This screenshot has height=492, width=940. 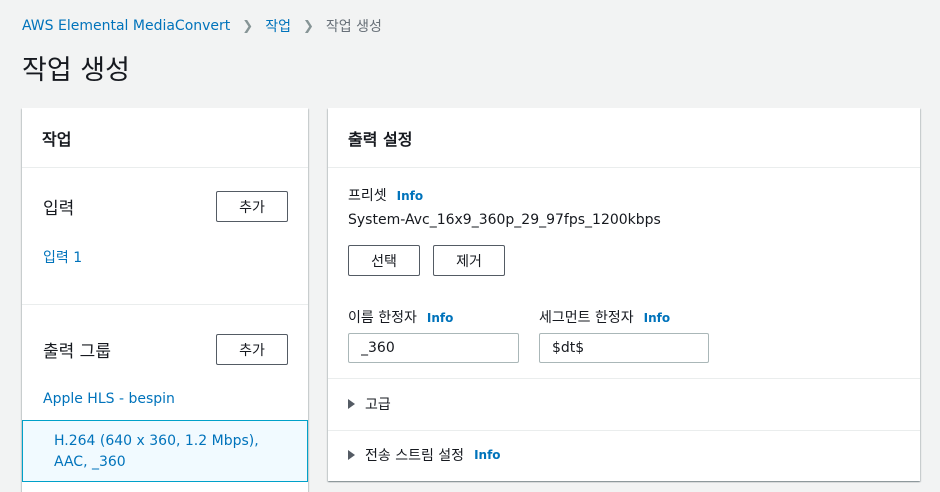 I want to click on selected-output-label: H.264 (640 x 360, 1.2 Mbps), AAC, _360, so click(x=156, y=451).